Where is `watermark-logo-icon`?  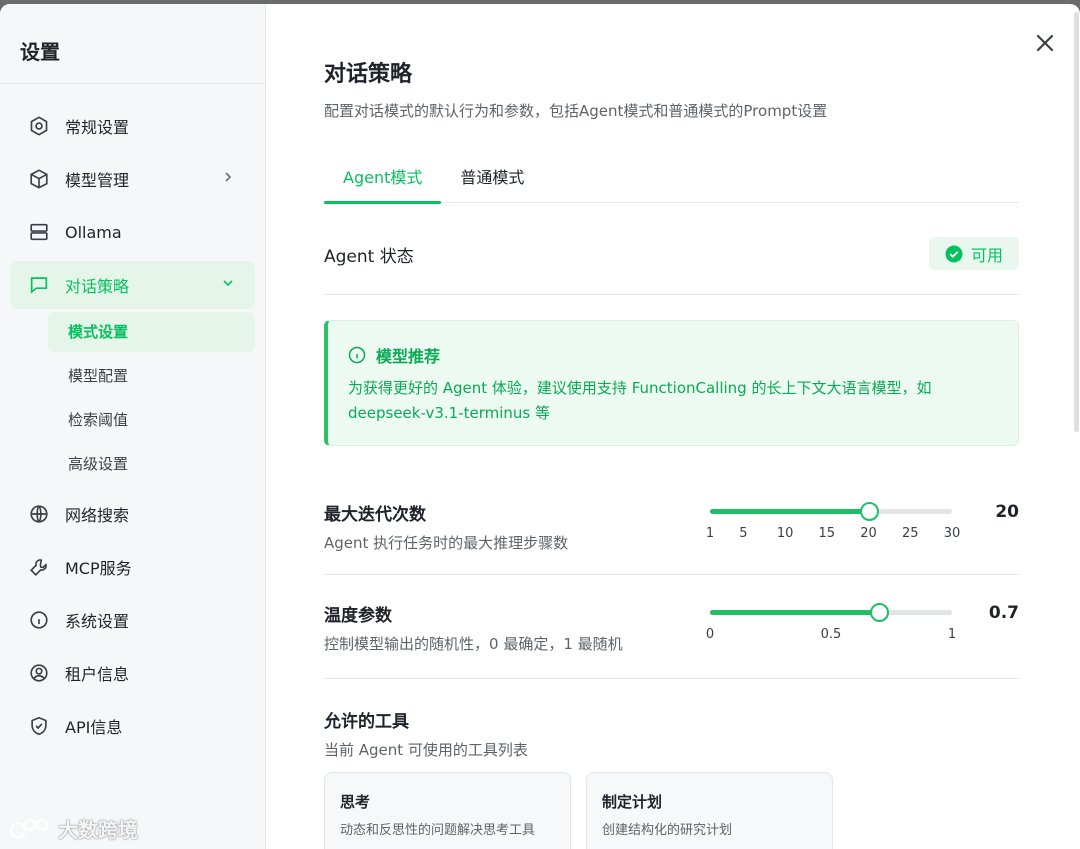 watermark-logo-icon is located at coordinates (29, 828).